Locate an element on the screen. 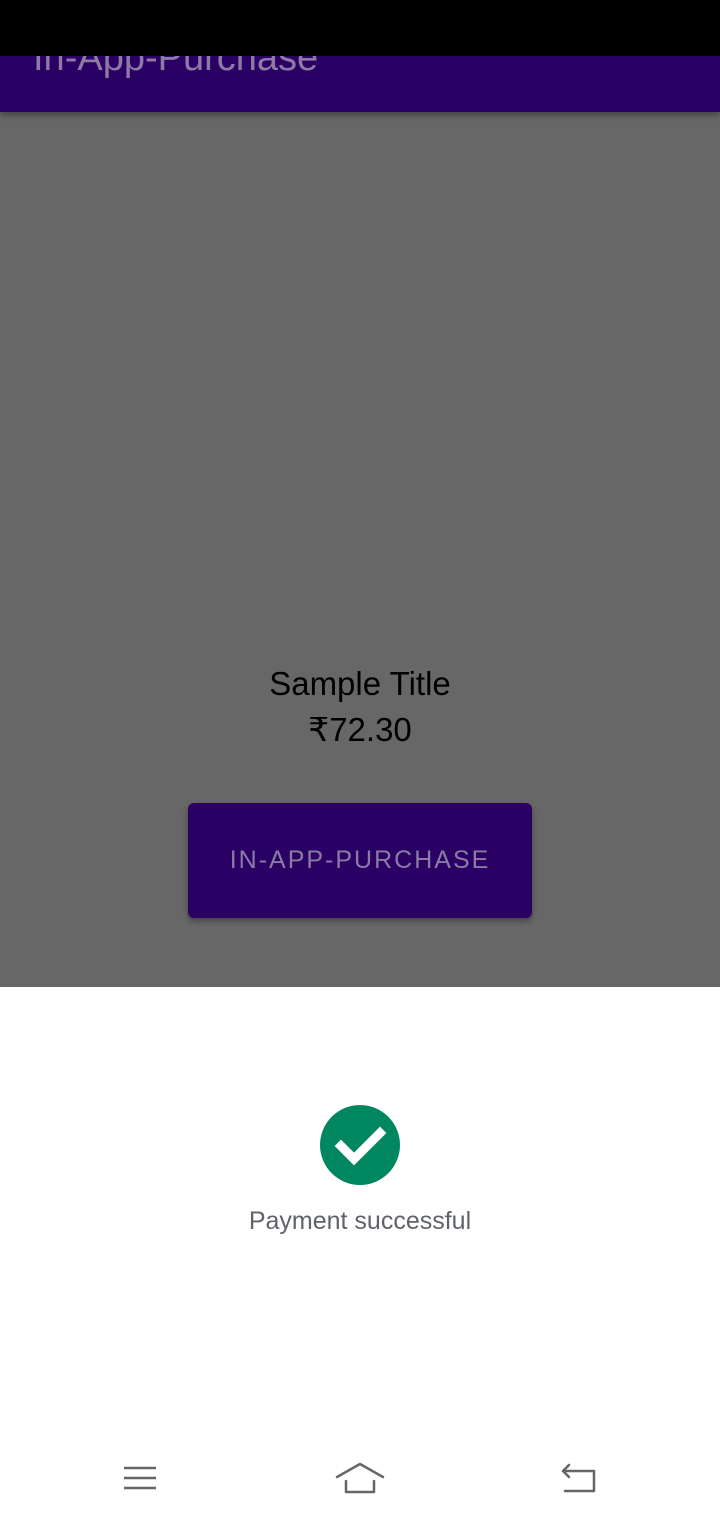  navigation-bar is located at coordinates (360, 1478).